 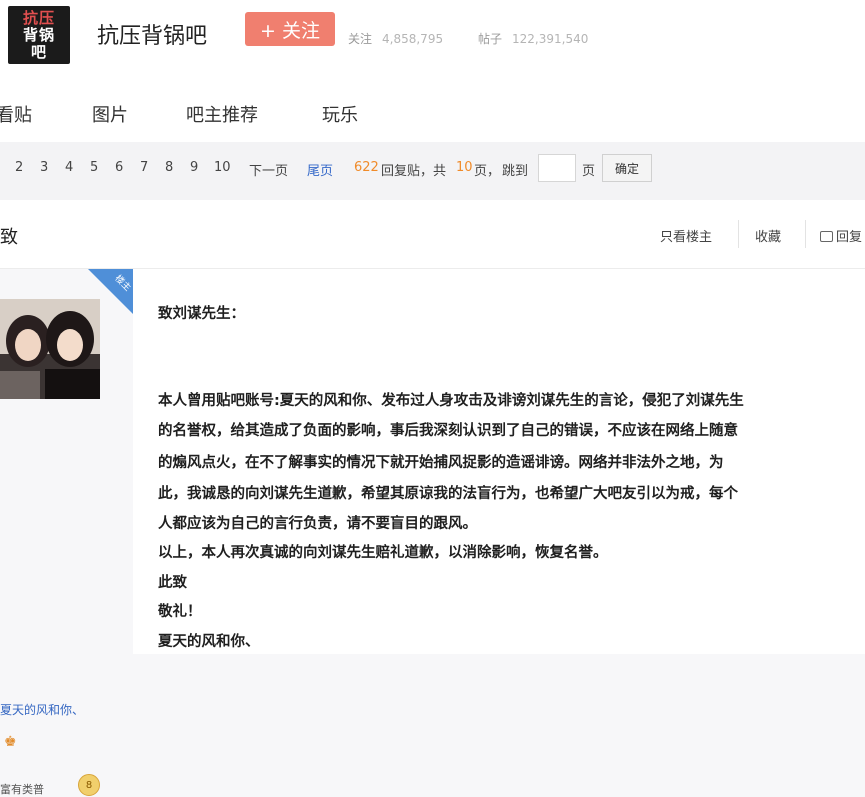 I want to click on post-line-8: 此致, so click(x=172, y=583).